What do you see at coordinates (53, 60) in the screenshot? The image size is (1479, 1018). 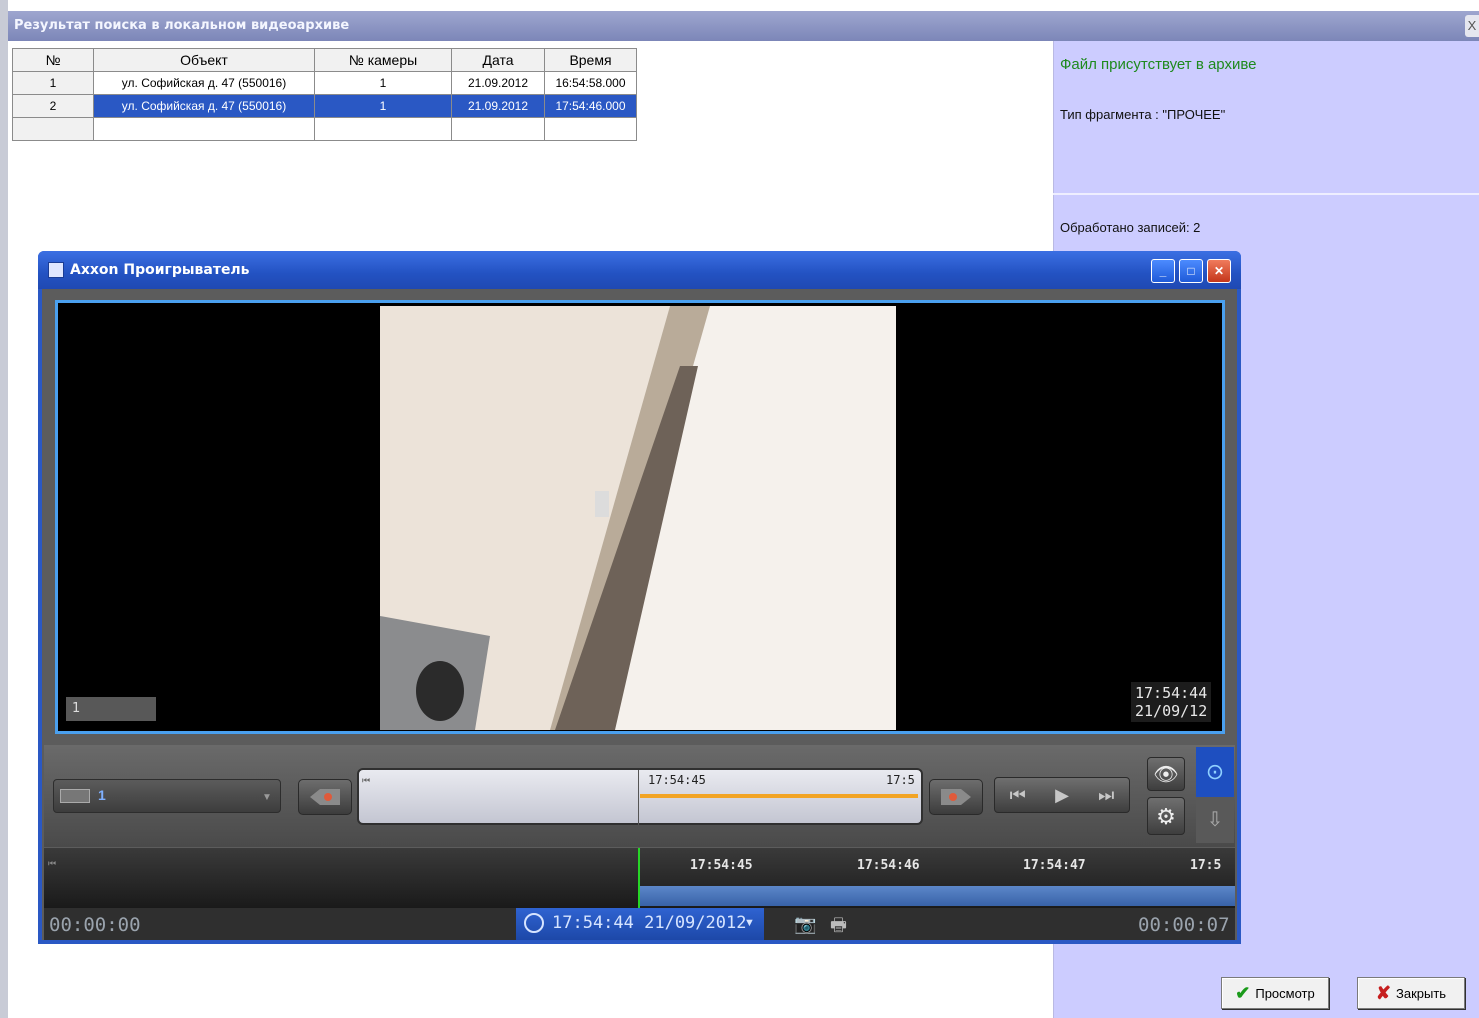 I see `header-num: №` at bounding box center [53, 60].